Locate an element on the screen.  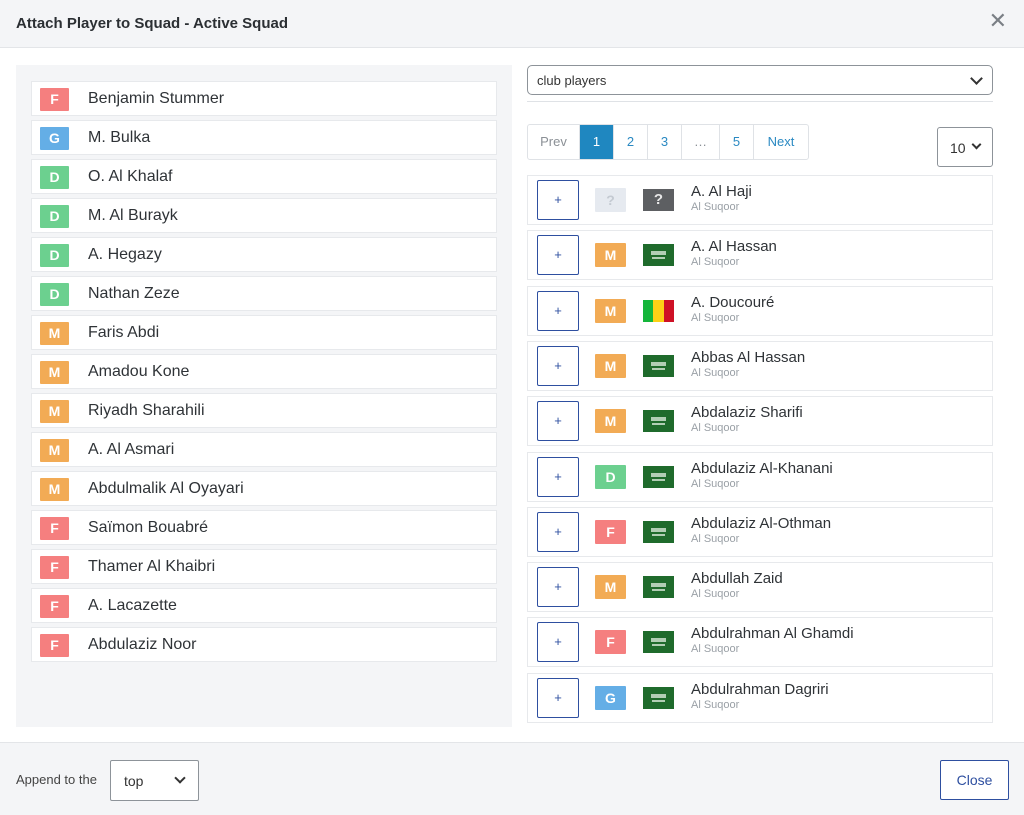
player-name: Saïmon Bouabré is located at coordinates (148, 527).